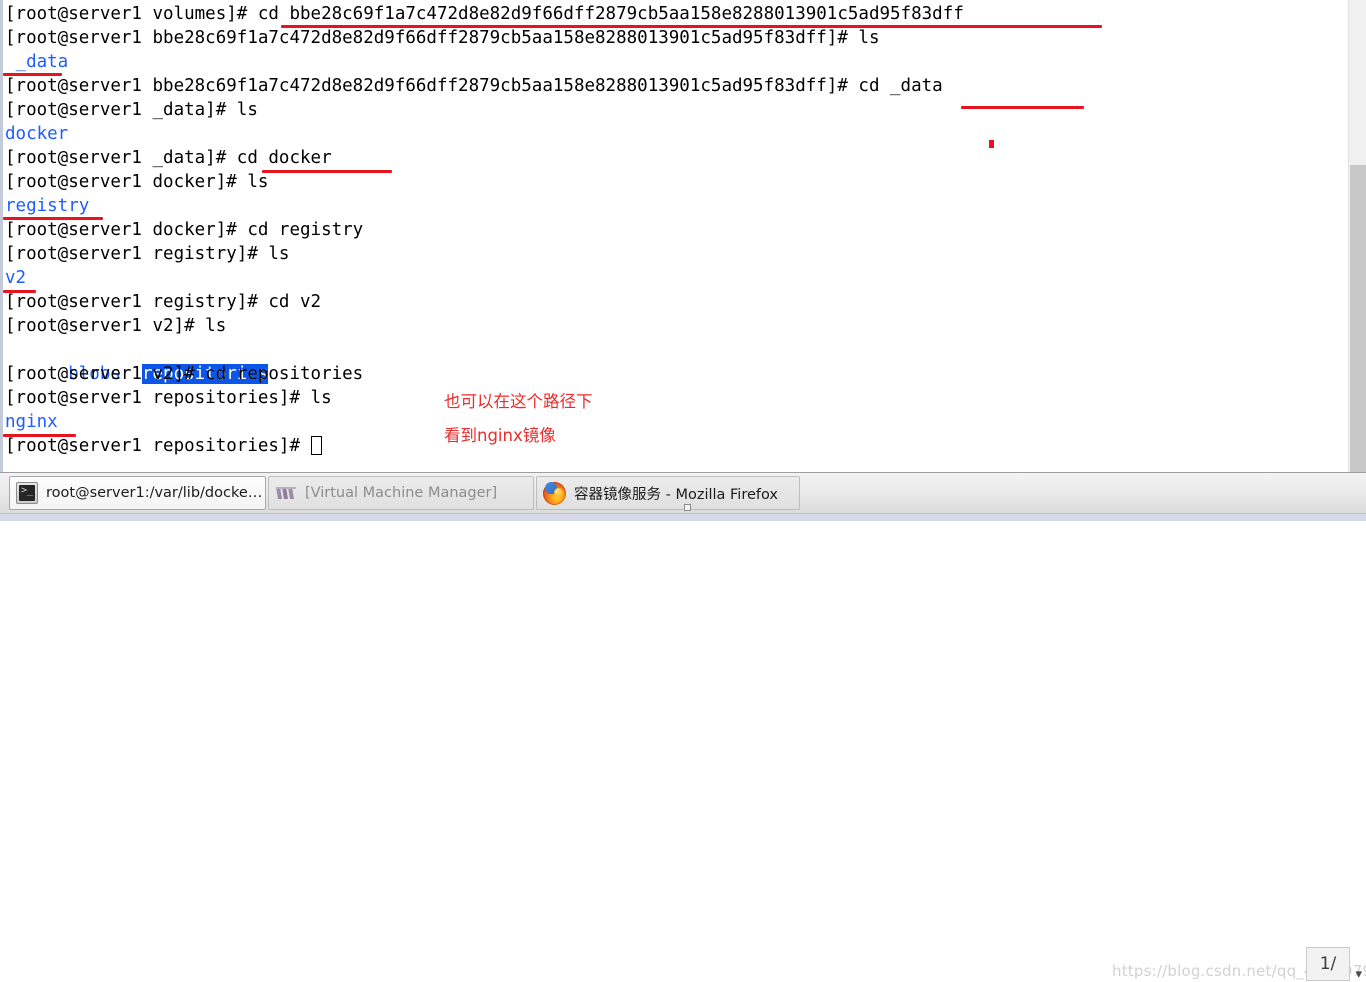 This screenshot has height=982, width=1366. What do you see at coordinates (184, 230) in the screenshot?
I see `terminal-line: [root@server1 docker]# cd registry` at bounding box center [184, 230].